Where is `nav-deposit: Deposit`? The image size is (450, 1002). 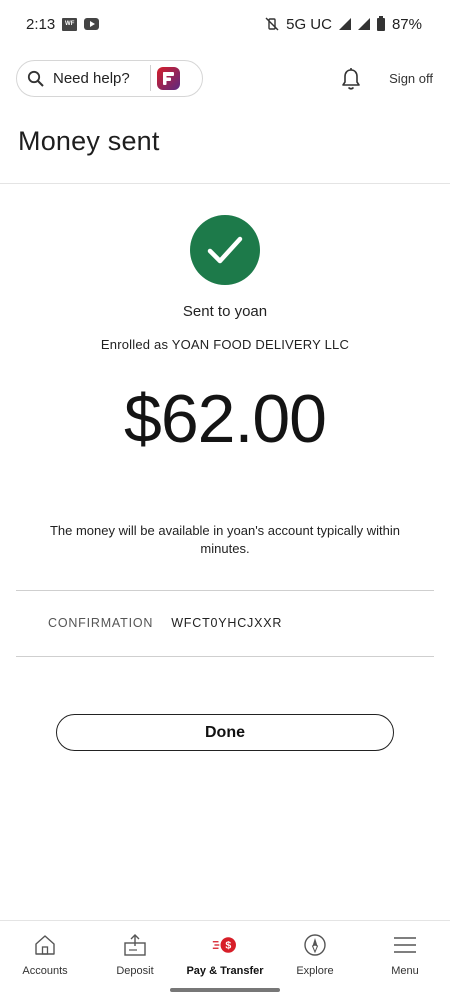 nav-deposit: Deposit is located at coordinates (135, 952).